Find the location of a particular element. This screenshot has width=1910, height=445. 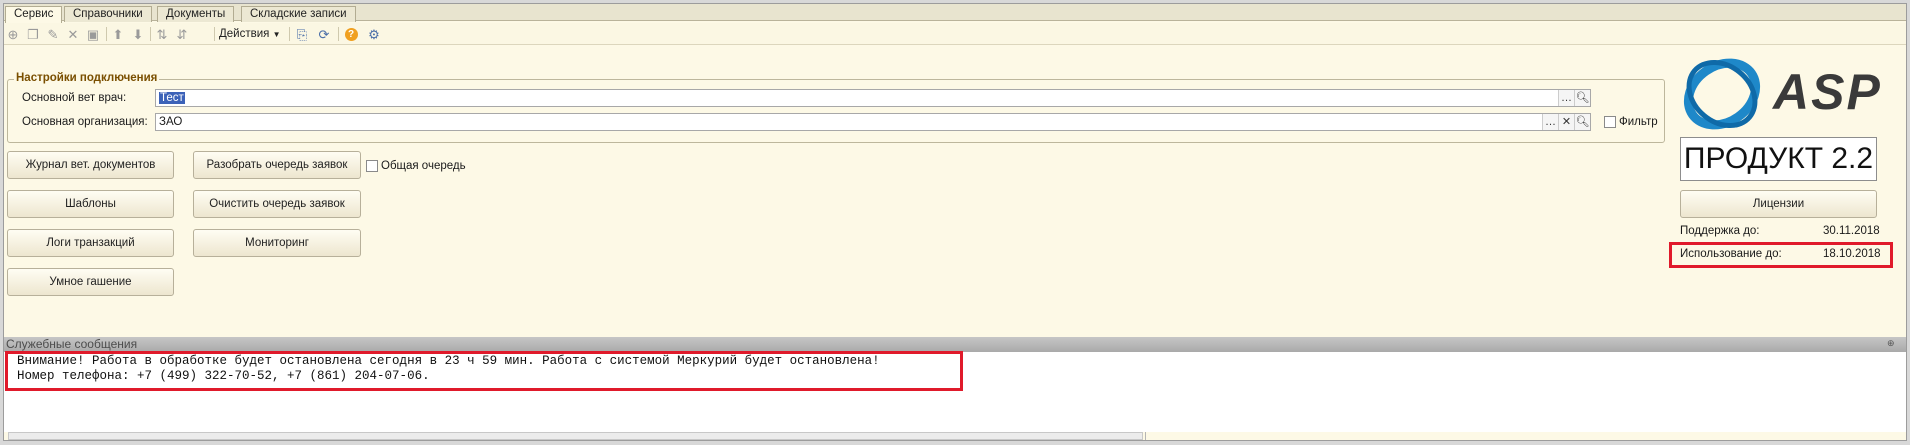

help-icon: ? is located at coordinates (351, 34).